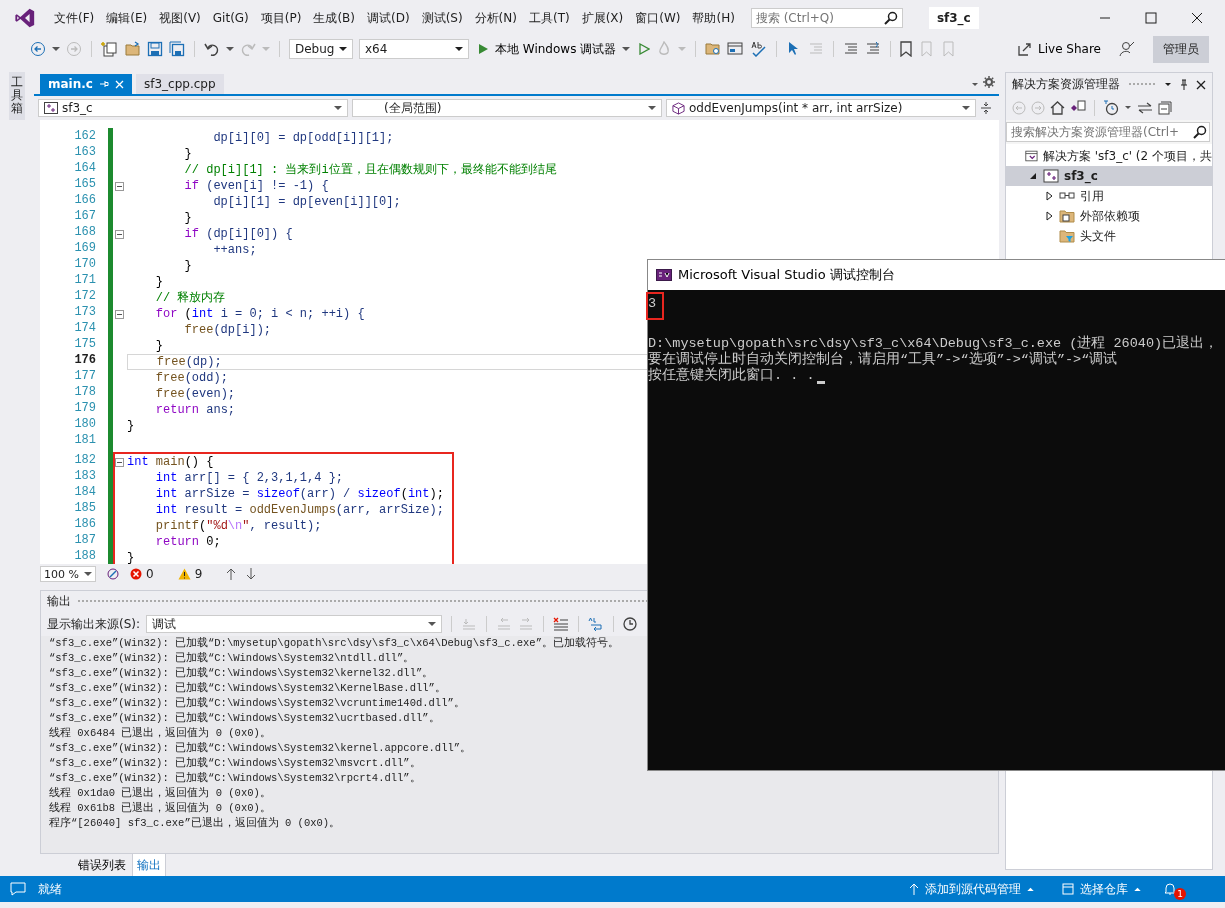  I want to click on menu-item: 扩展(X), so click(602, 18).